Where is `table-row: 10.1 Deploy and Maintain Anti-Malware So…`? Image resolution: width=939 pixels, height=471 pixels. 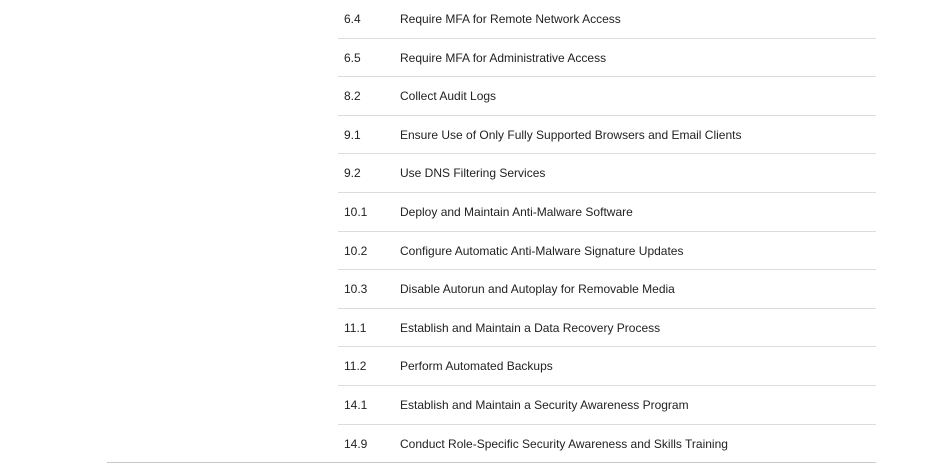 table-row: 10.1 Deploy and Maintain Anti-Malware So… is located at coordinates (607, 212).